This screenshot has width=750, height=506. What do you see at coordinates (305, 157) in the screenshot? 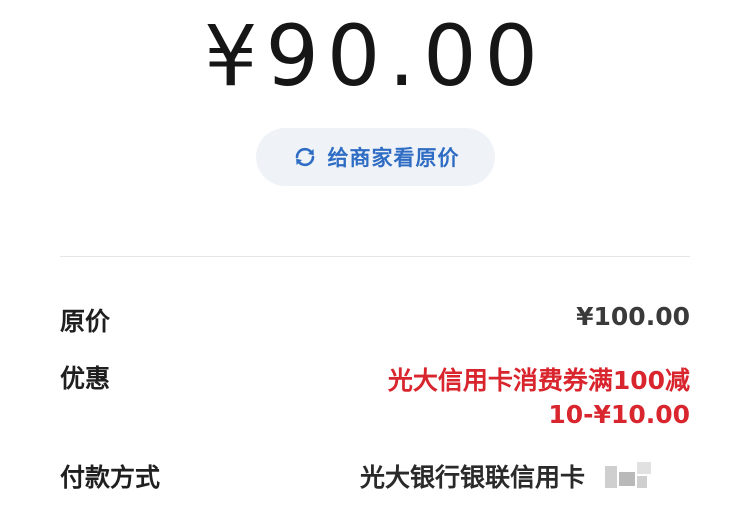
I see `refresh-icon` at bounding box center [305, 157].